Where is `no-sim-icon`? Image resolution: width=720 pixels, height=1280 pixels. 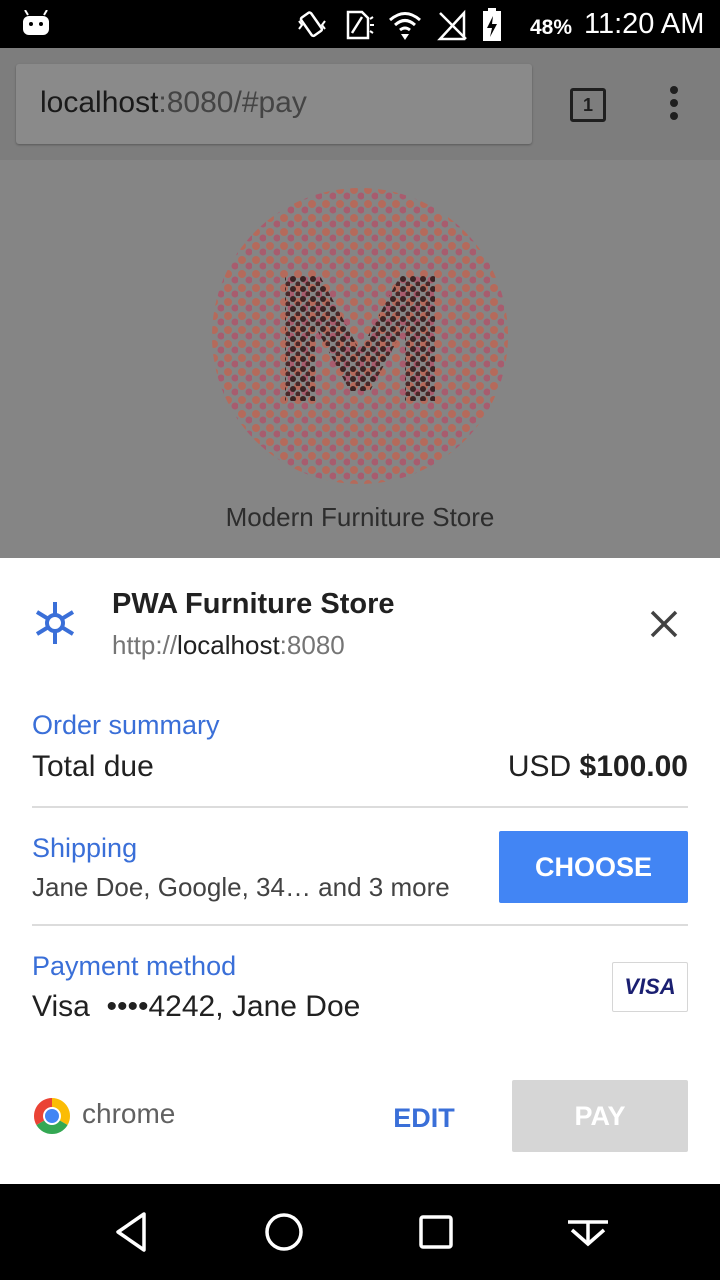 no-sim-icon is located at coordinates (360, 25).